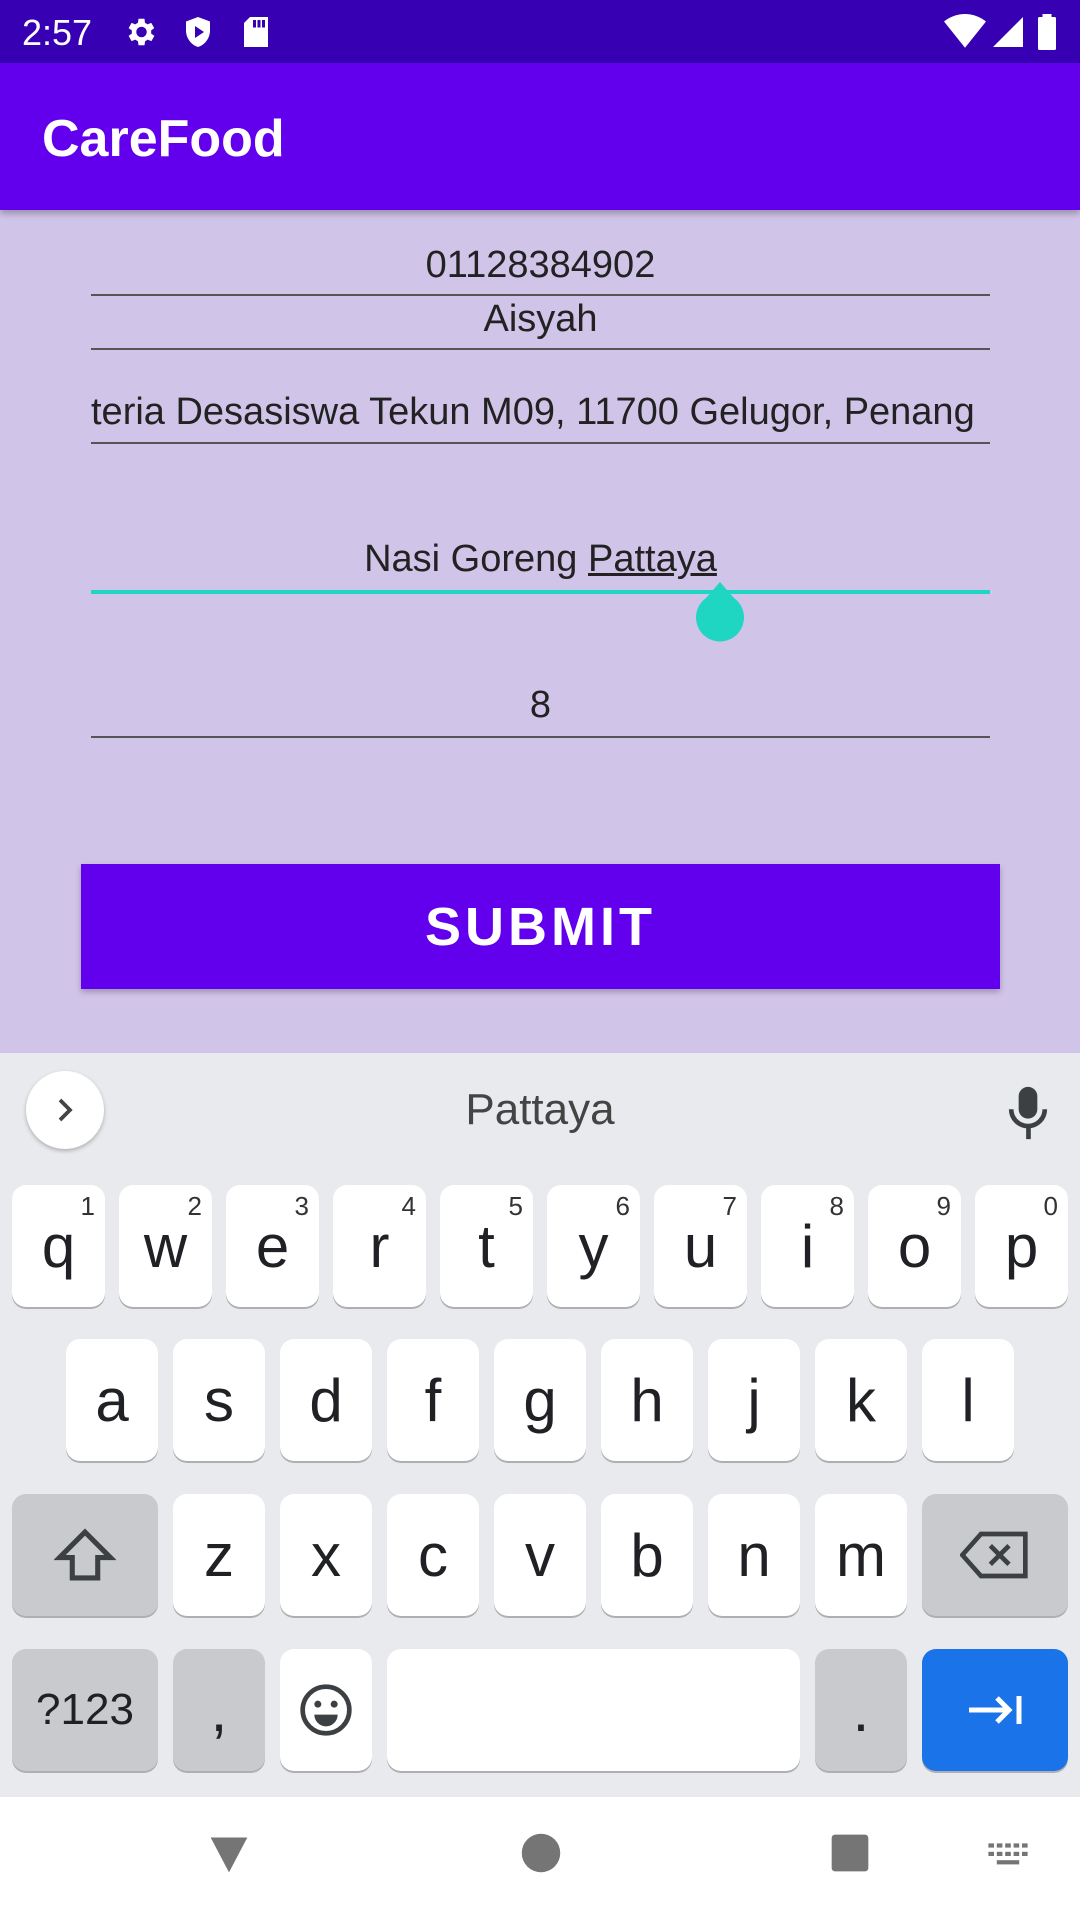 Image resolution: width=1080 pixels, height=1920 pixels. I want to click on key-r: r4, so click(379, 1246).